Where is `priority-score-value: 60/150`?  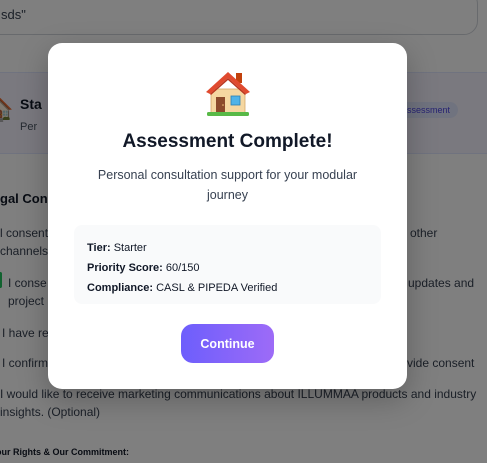
priority-score-value: 60/150 is located at coordinates (182, 268).